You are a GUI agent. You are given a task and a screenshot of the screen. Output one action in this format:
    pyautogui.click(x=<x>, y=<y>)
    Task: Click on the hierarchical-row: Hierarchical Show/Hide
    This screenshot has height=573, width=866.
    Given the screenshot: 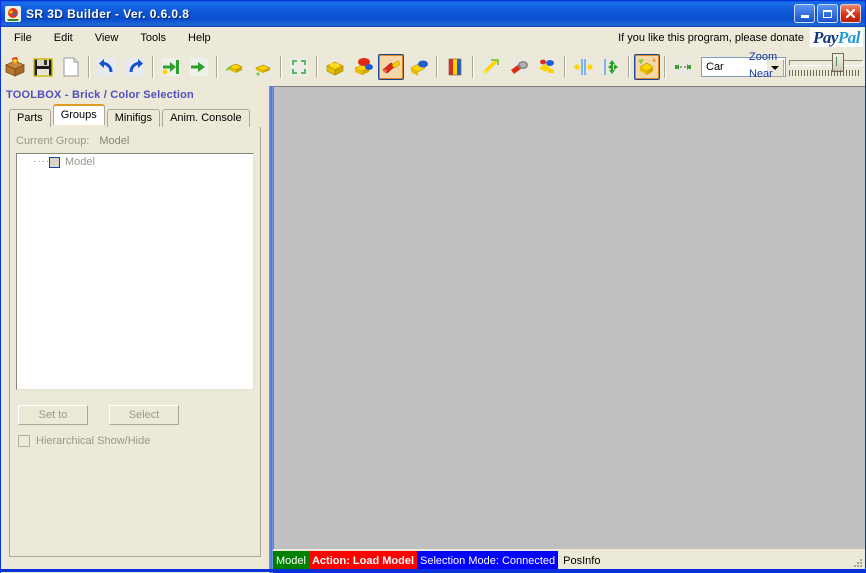 What is the action you would take?
    pyautogui.click(x=84, y=441)
    